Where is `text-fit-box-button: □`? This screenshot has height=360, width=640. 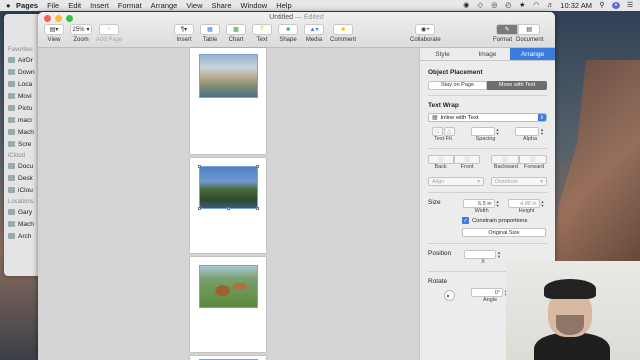
text-fit-box-button: □ is located at coordinates (437, 131).